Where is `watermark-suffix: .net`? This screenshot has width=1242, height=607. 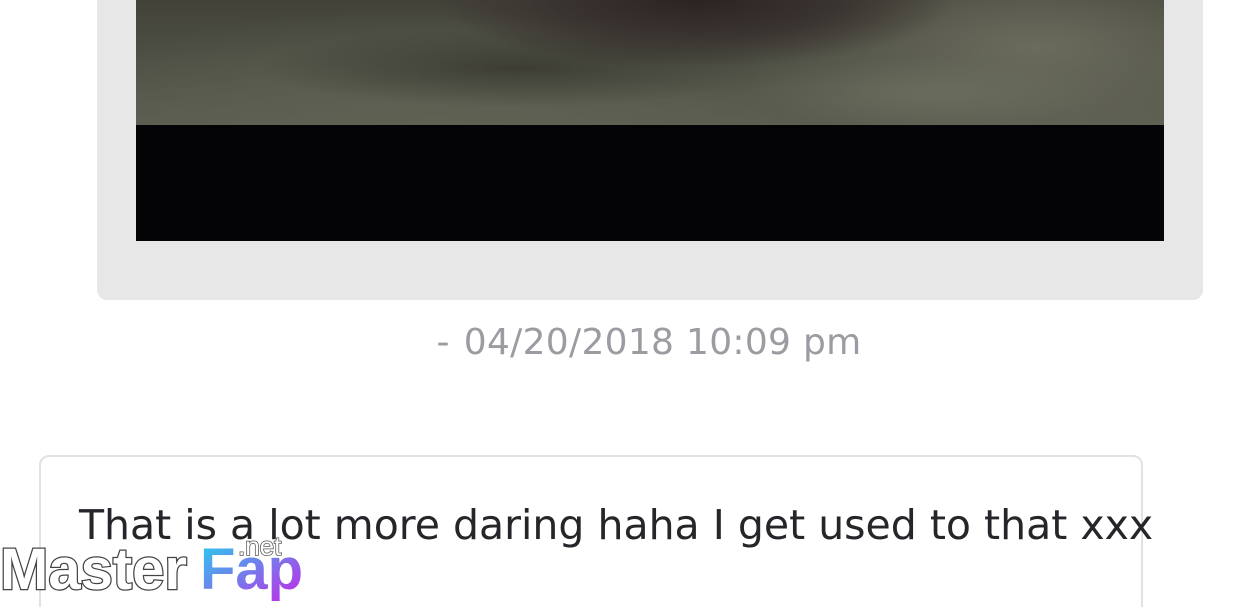
watermark-suffix: .net is located at coordinates (260, 547).